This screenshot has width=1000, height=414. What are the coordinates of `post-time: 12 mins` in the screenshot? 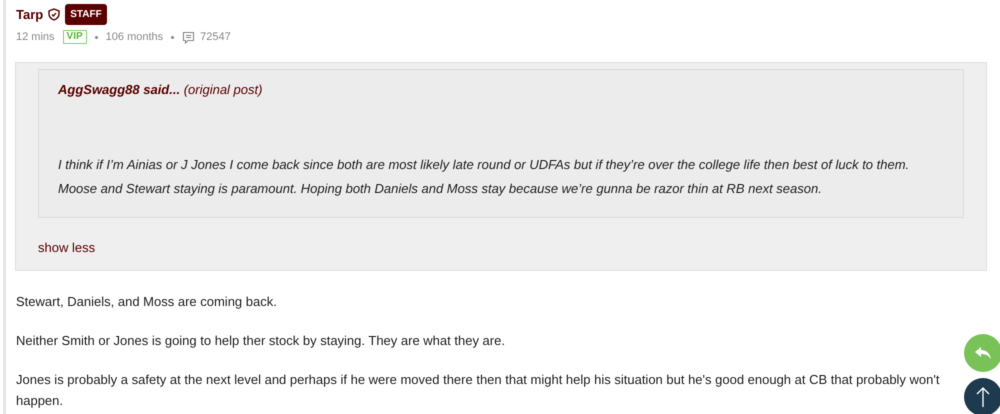 It's located at (35, 37).